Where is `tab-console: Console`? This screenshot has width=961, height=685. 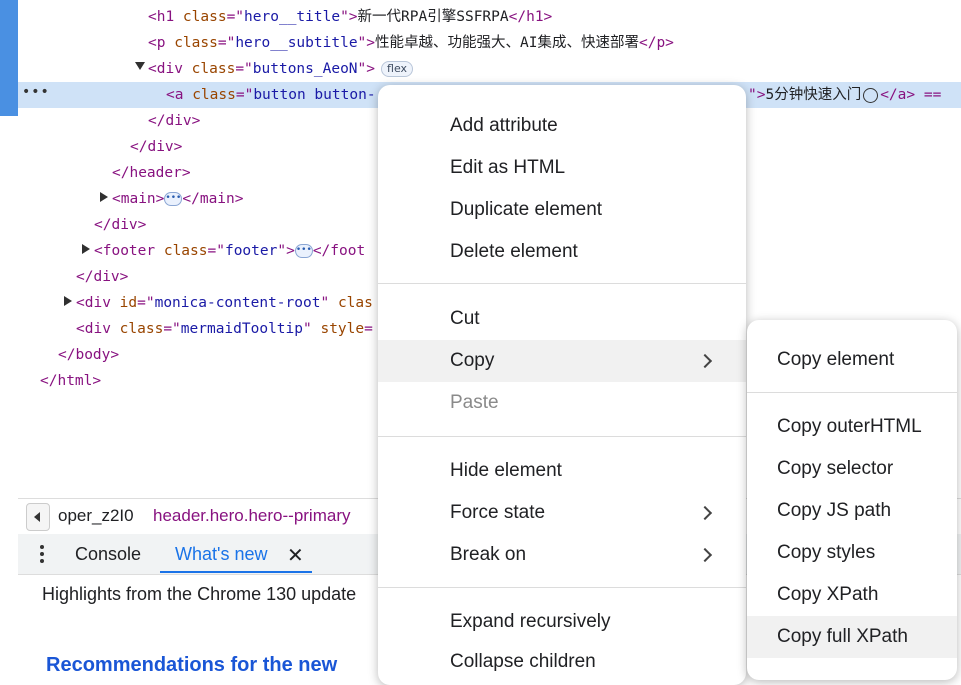
tab-console: Console is located at coordinates (108, 554).